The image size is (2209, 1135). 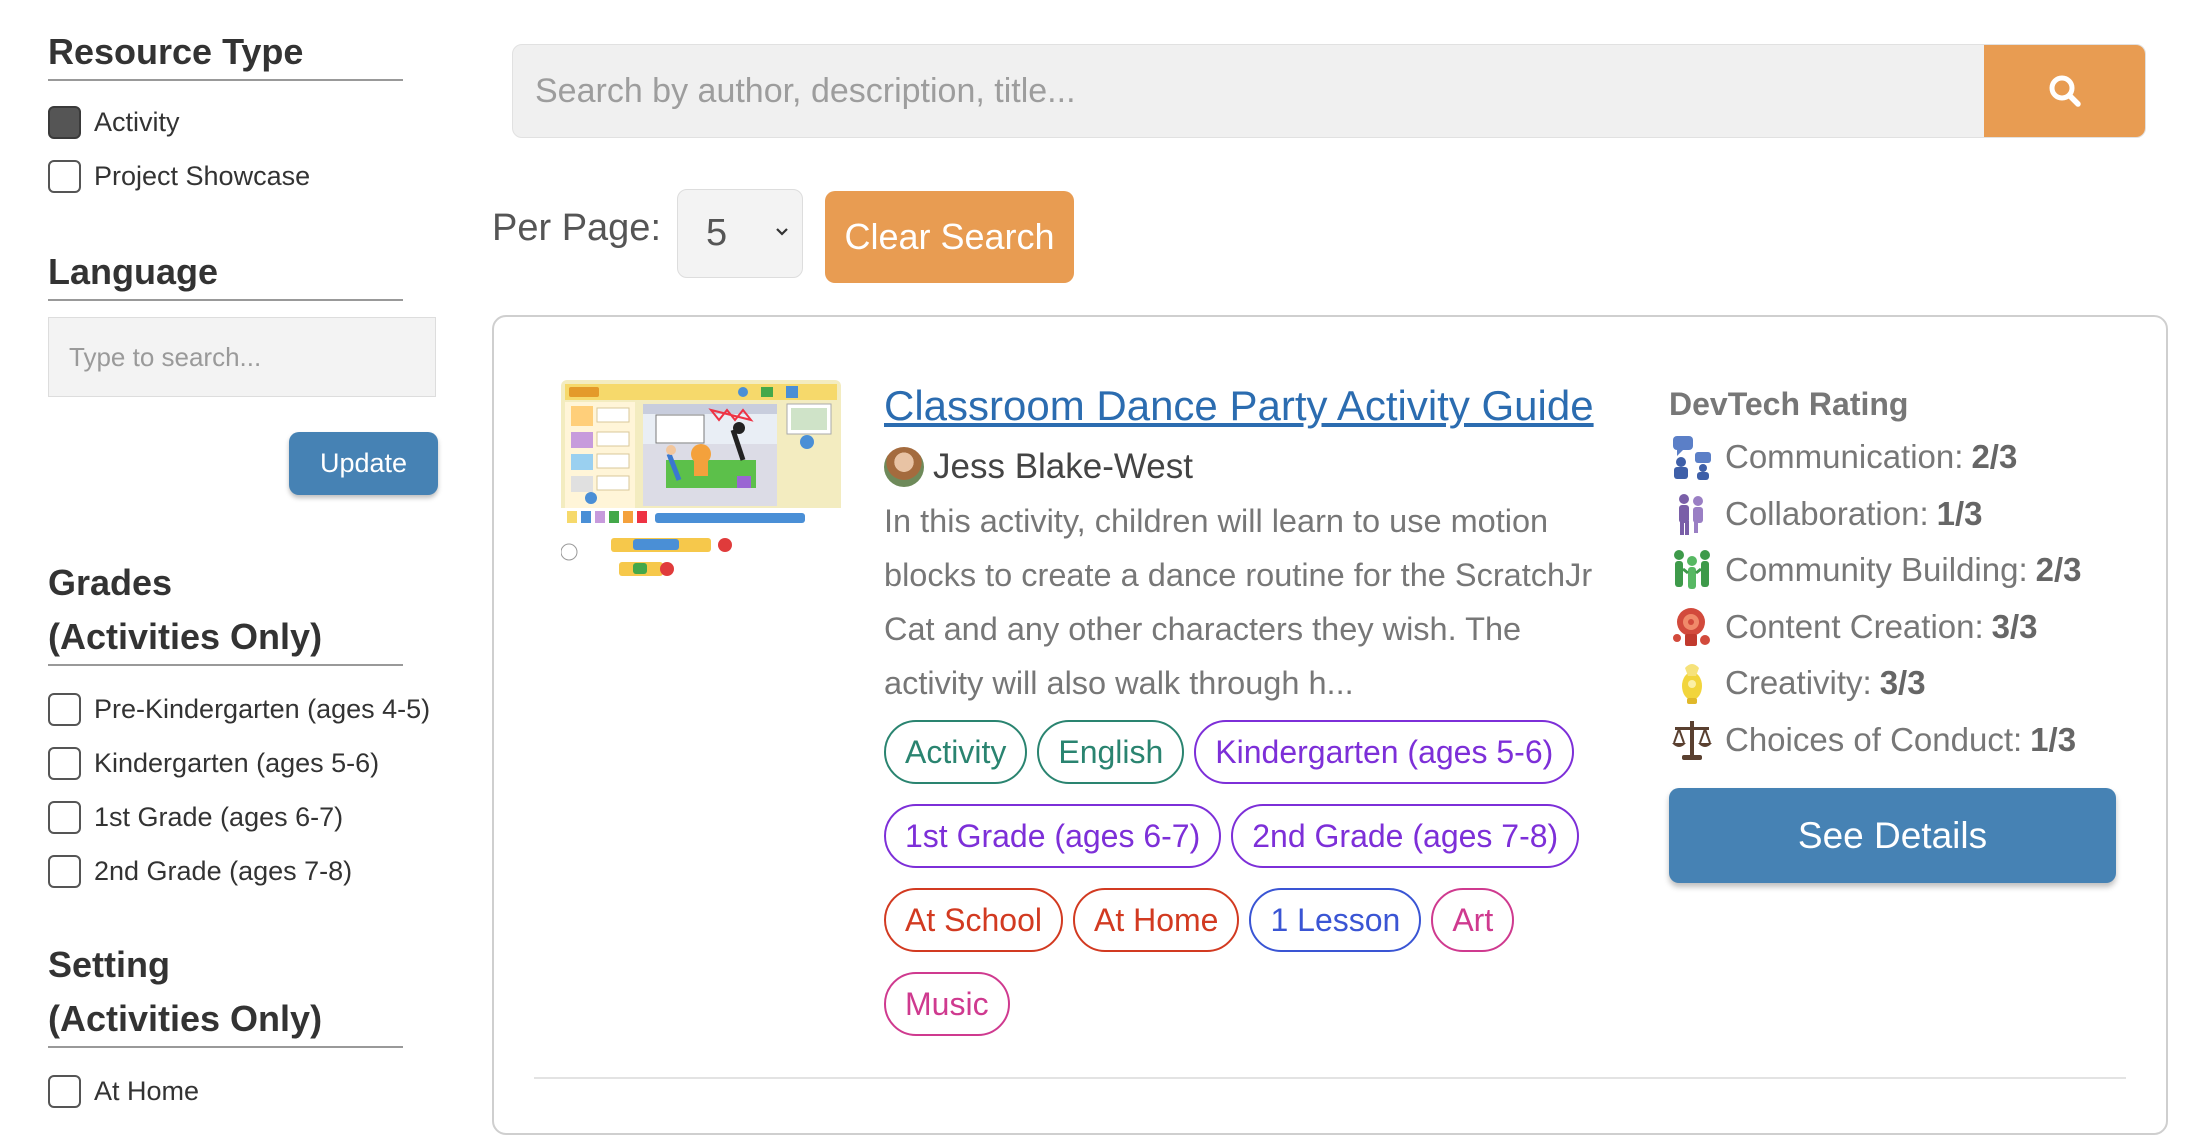 I want to click on project-showcase-checkbox, so click(x=64, y=176).